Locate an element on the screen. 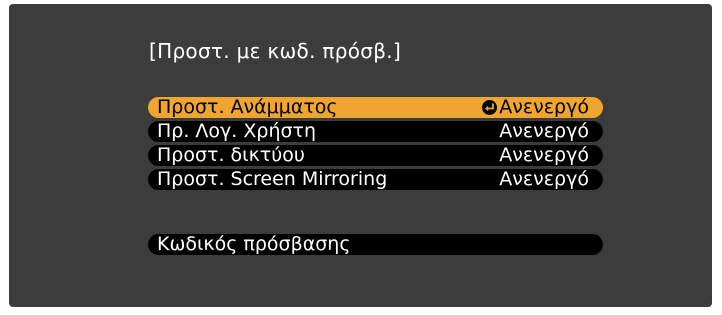  menu-item-label: Προστ. Screen Mirroring is located at coordinates (272, 179).